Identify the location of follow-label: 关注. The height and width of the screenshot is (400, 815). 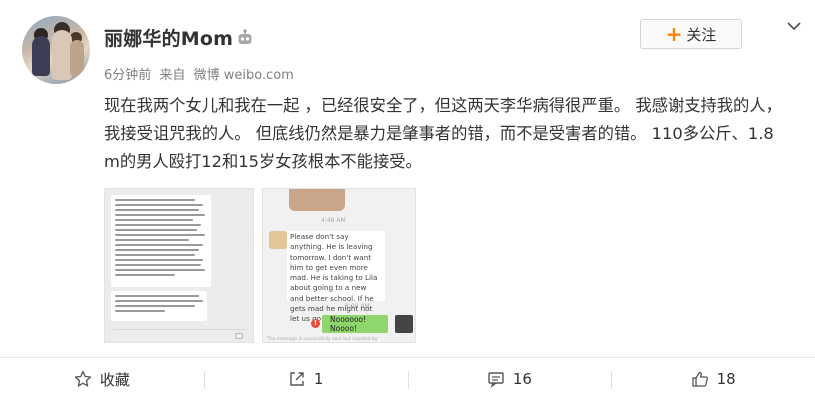
(701, 34).